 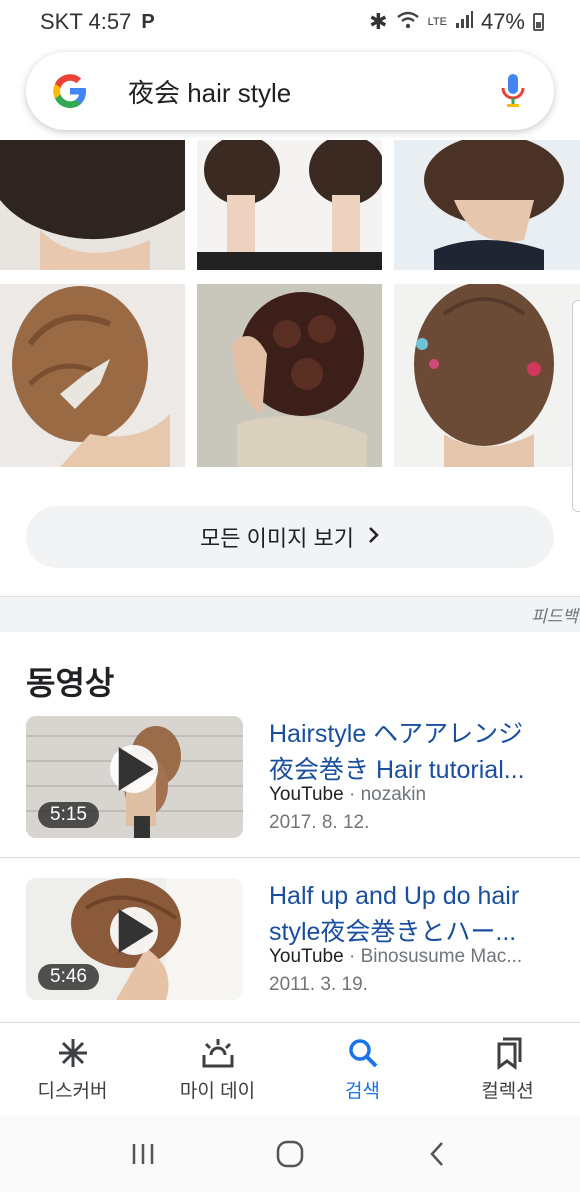 What do you see at coordinates (70, 683) in the screenshot?
I see `videos-section-title: 동영상` at bounding box center [70, 683].